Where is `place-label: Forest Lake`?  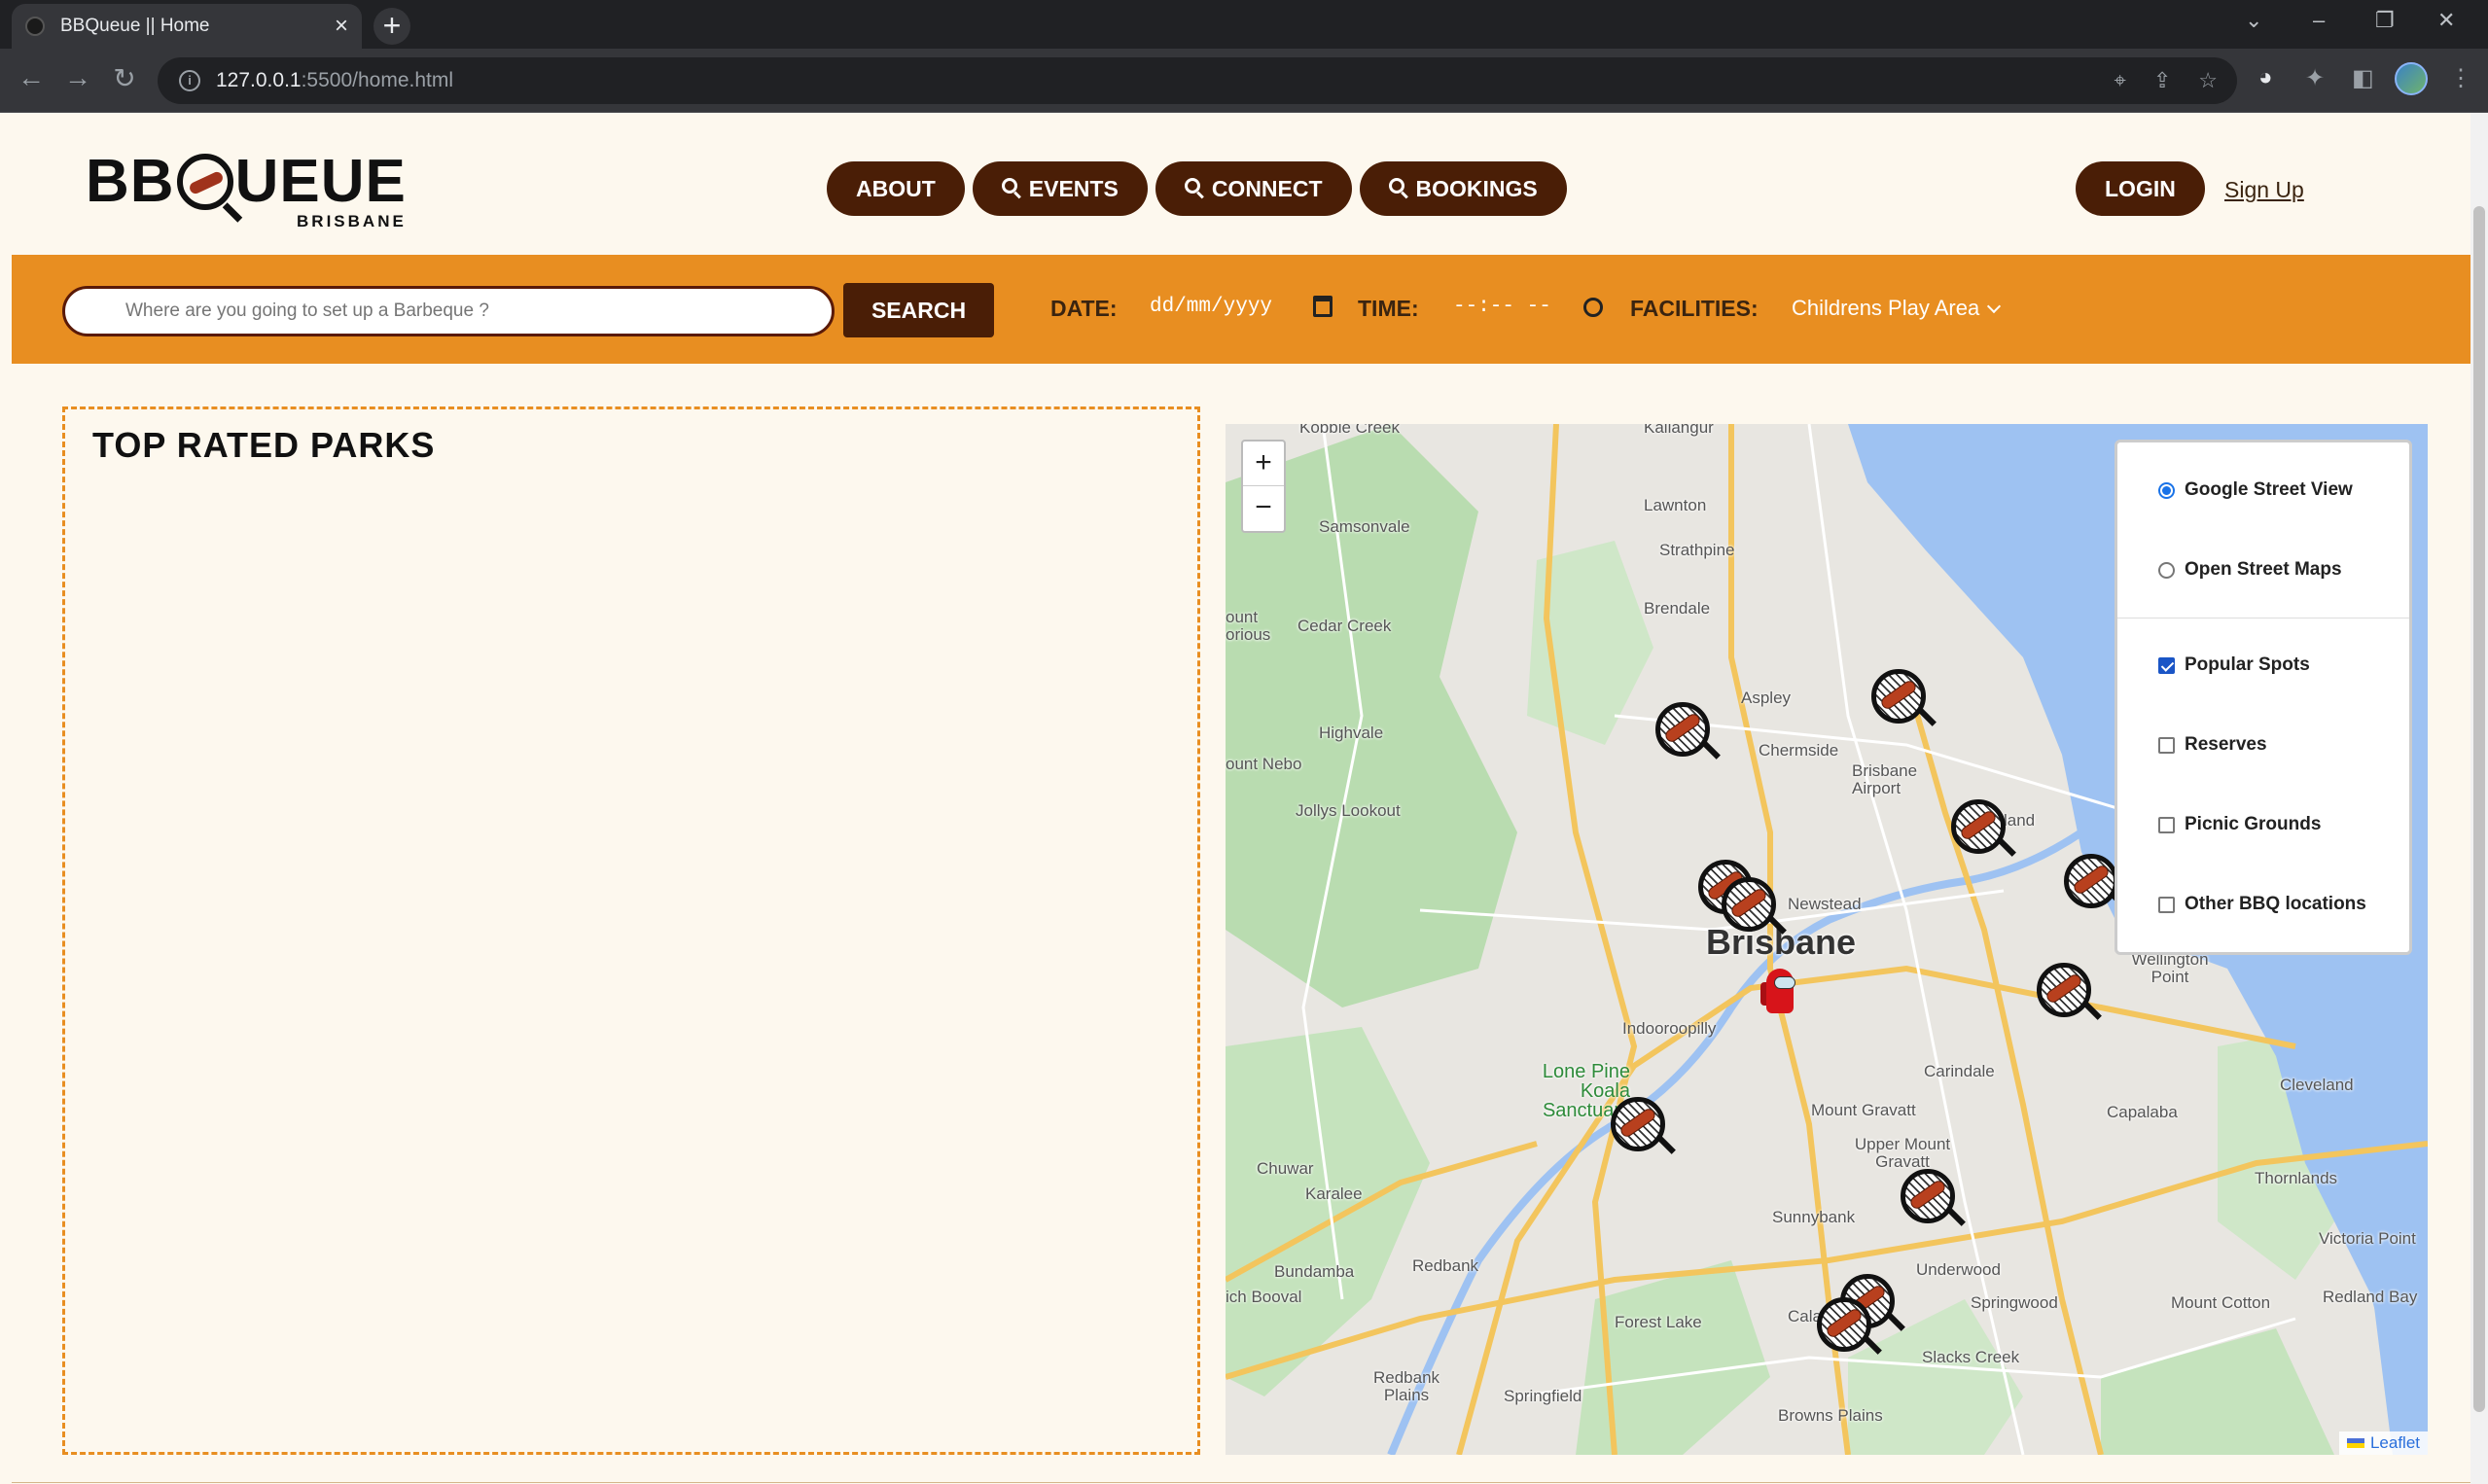 place-label: Forest Lake is located at coordinates (1658, 1322).